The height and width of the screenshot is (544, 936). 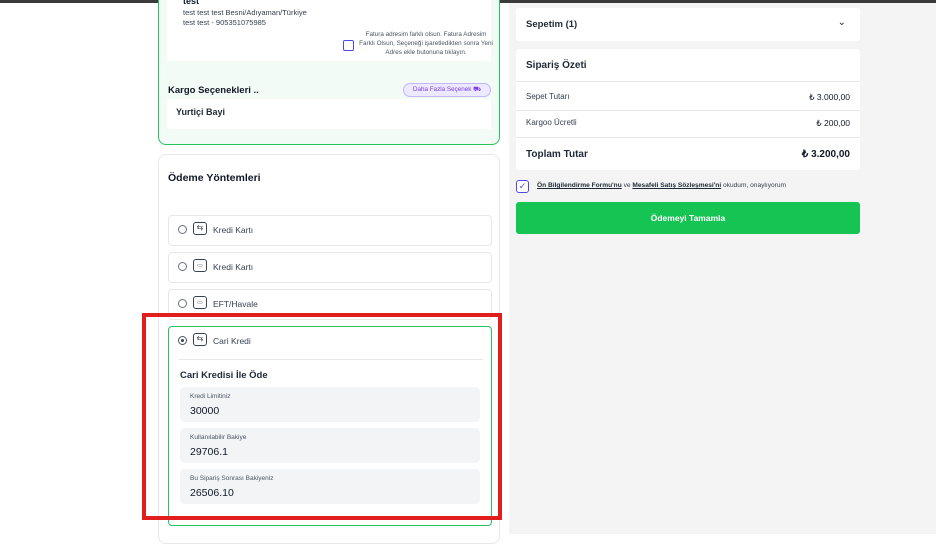 I want to click on summary-row-label: Sepet Tutarı, so click(x=548, y=96).